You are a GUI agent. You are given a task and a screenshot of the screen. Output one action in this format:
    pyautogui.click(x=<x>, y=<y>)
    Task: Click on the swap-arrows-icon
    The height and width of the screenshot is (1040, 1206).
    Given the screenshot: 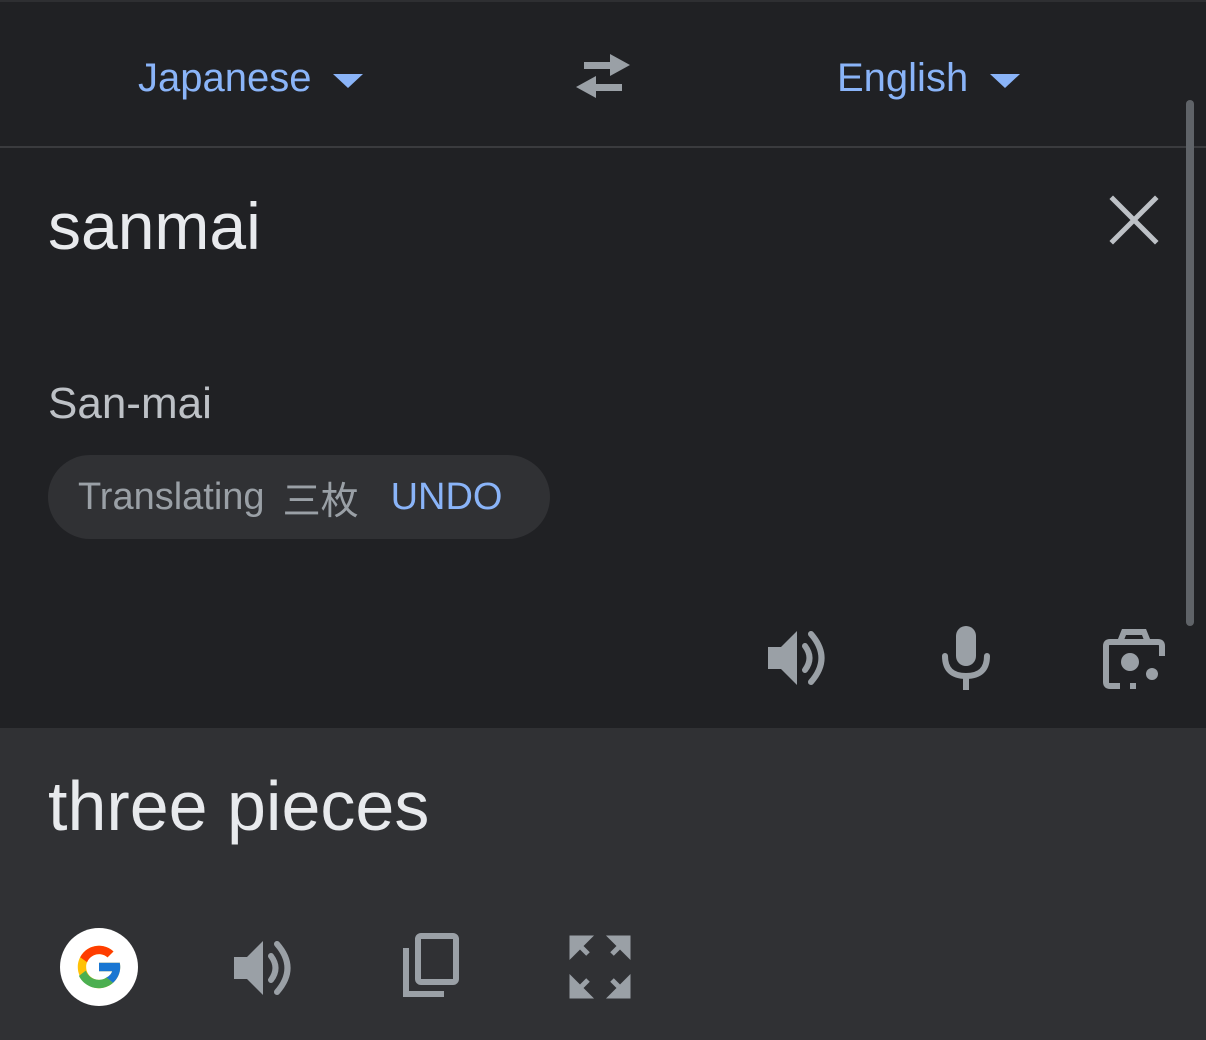 What is the action you would take?
    pyautogui.click(x=603, y=76)
    